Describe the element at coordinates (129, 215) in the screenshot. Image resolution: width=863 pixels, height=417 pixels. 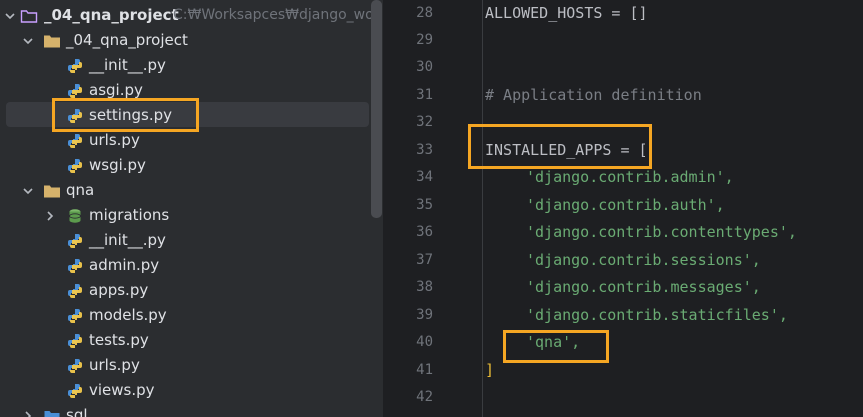
I see `tree-item-label: migrations` at that location.